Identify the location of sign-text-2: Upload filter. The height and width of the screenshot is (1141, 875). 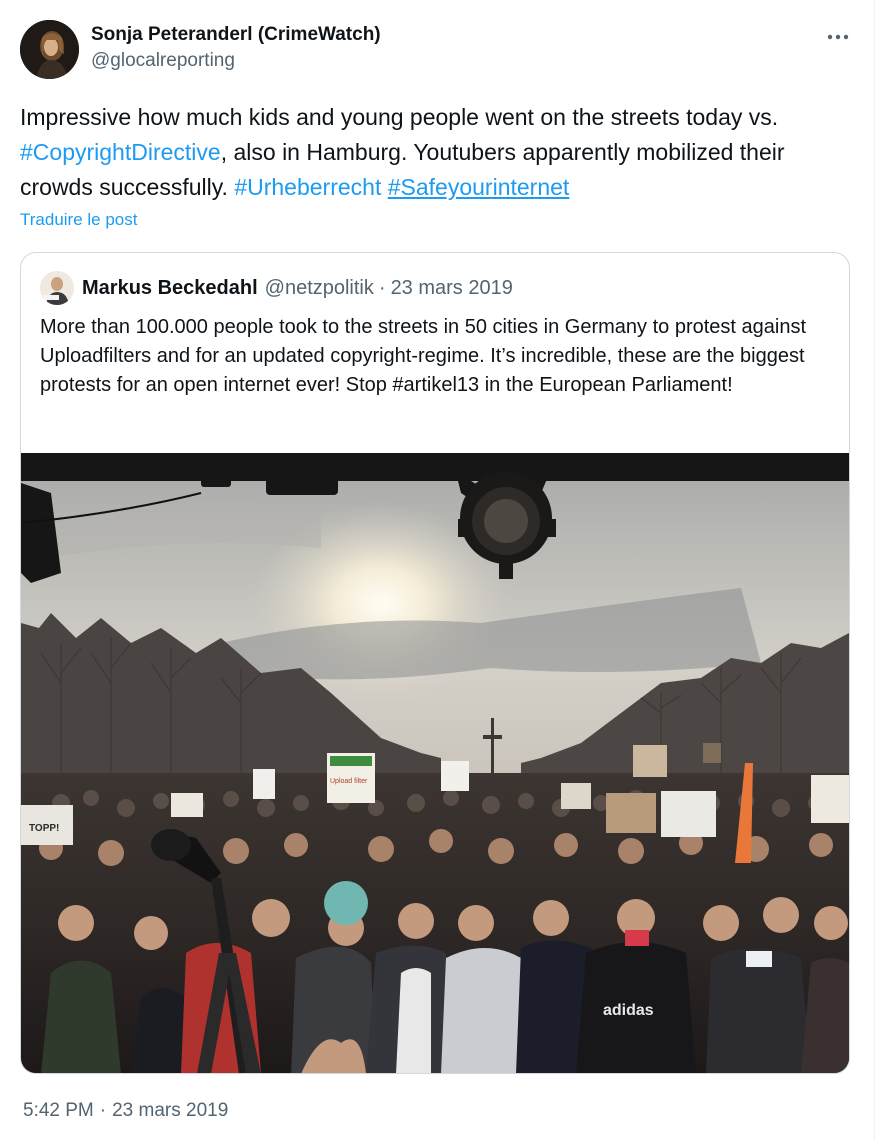
(349, 781).